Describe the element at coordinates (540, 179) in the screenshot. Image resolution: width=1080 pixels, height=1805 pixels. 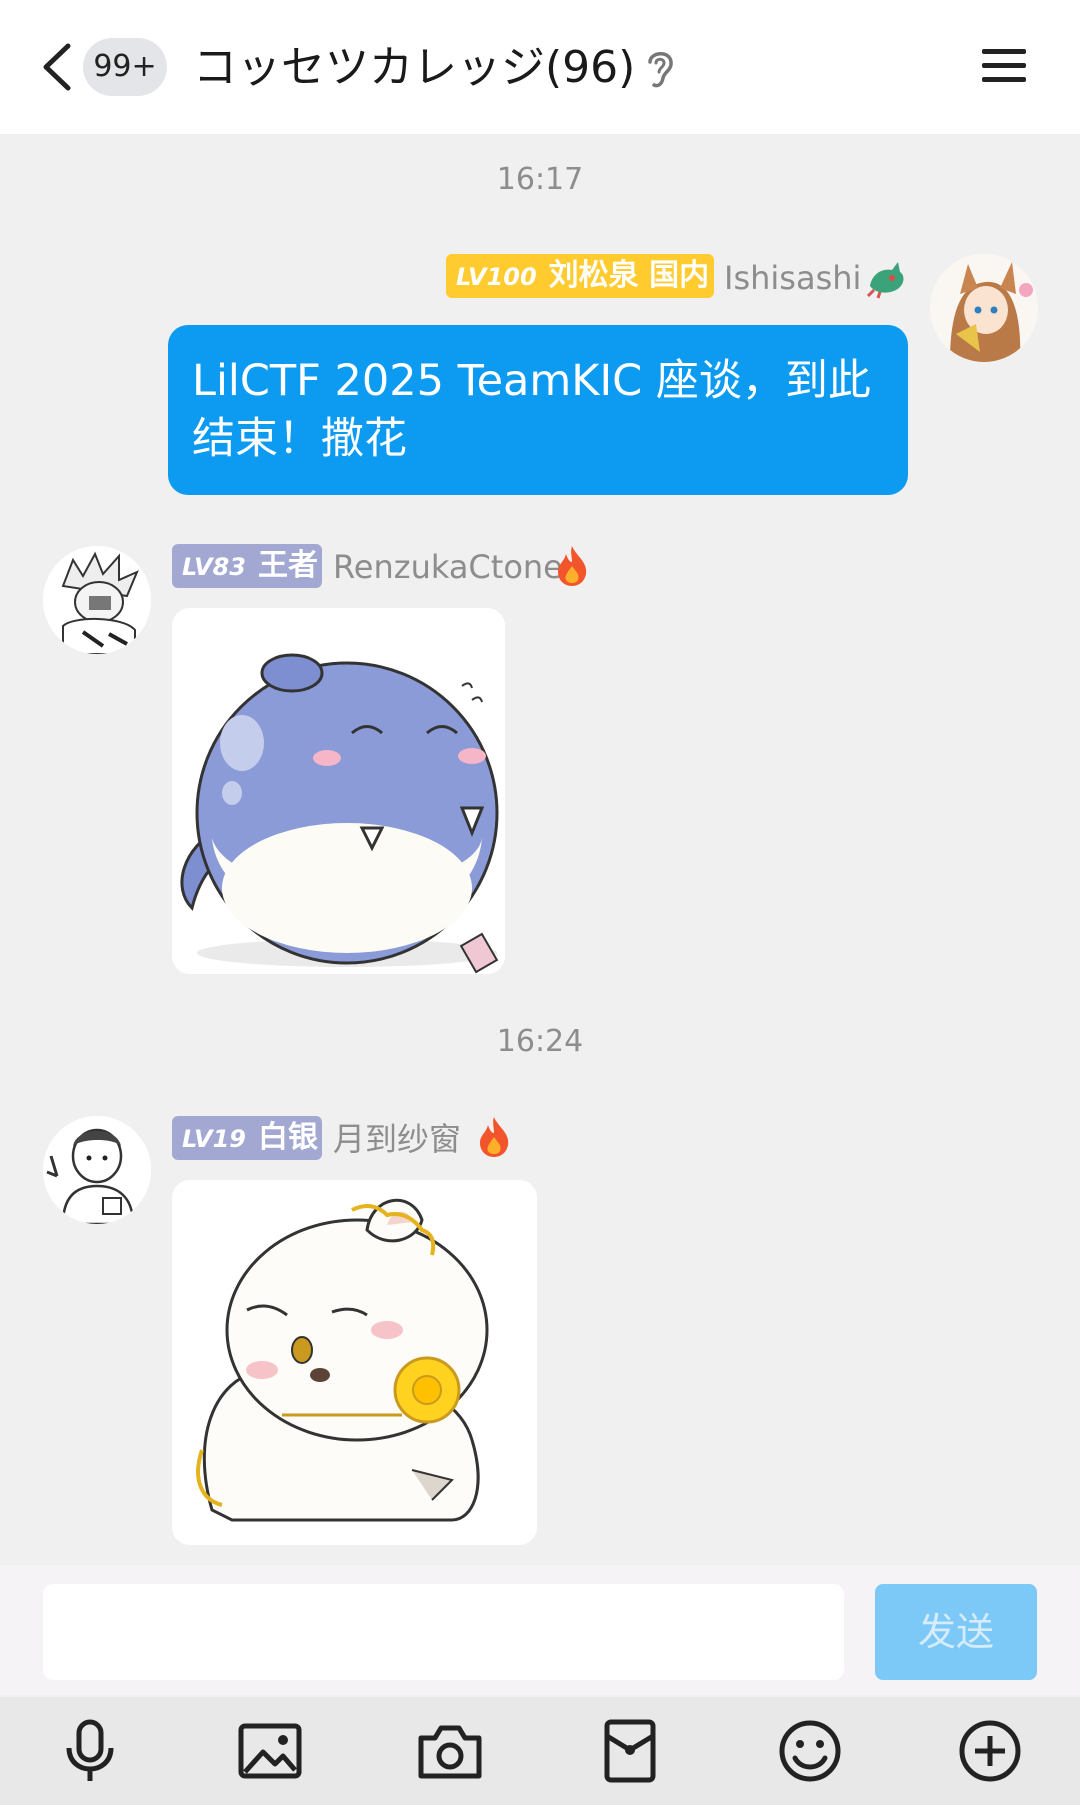
I see `timestamp: 16:17` at that location.